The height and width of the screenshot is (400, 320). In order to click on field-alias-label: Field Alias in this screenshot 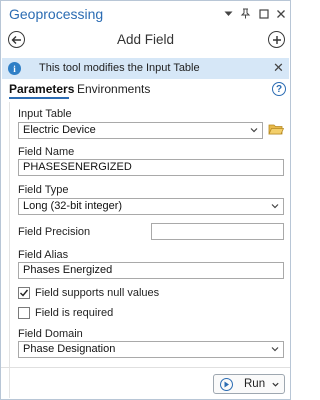, I will do `click(43, 255)`.